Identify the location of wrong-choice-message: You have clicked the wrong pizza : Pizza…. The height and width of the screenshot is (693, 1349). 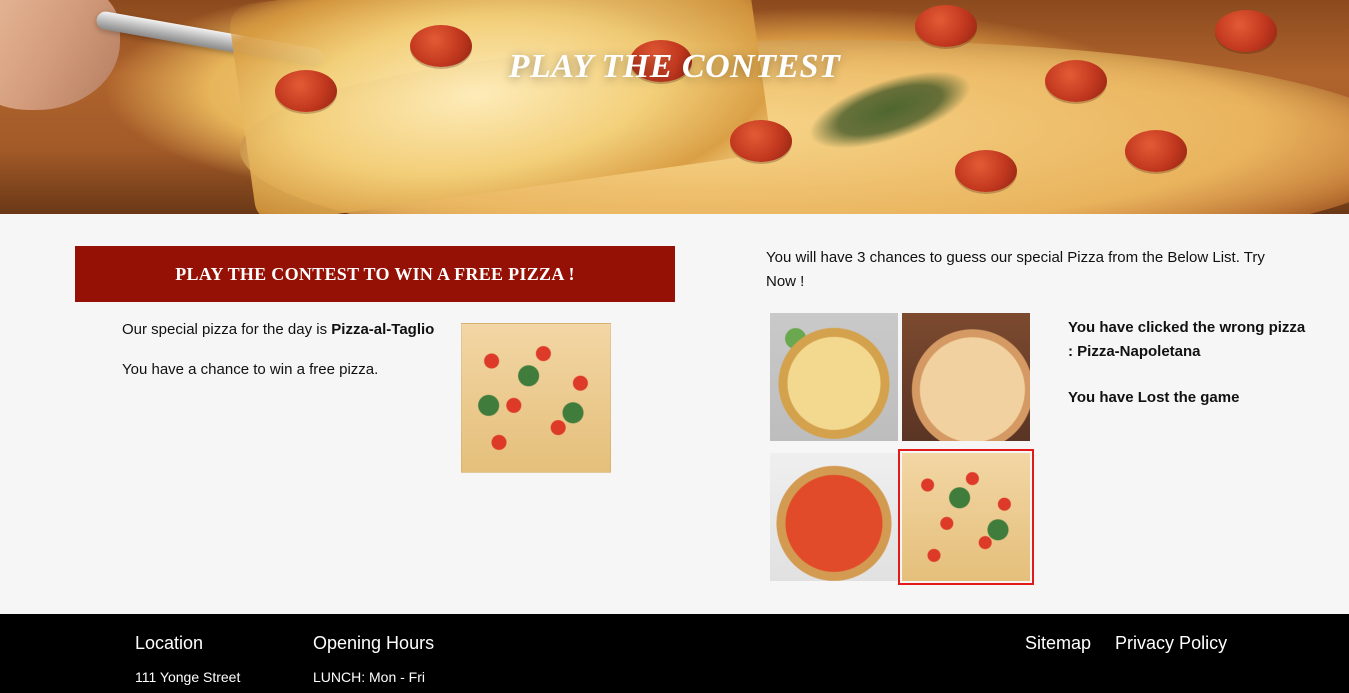
(1187, 339).